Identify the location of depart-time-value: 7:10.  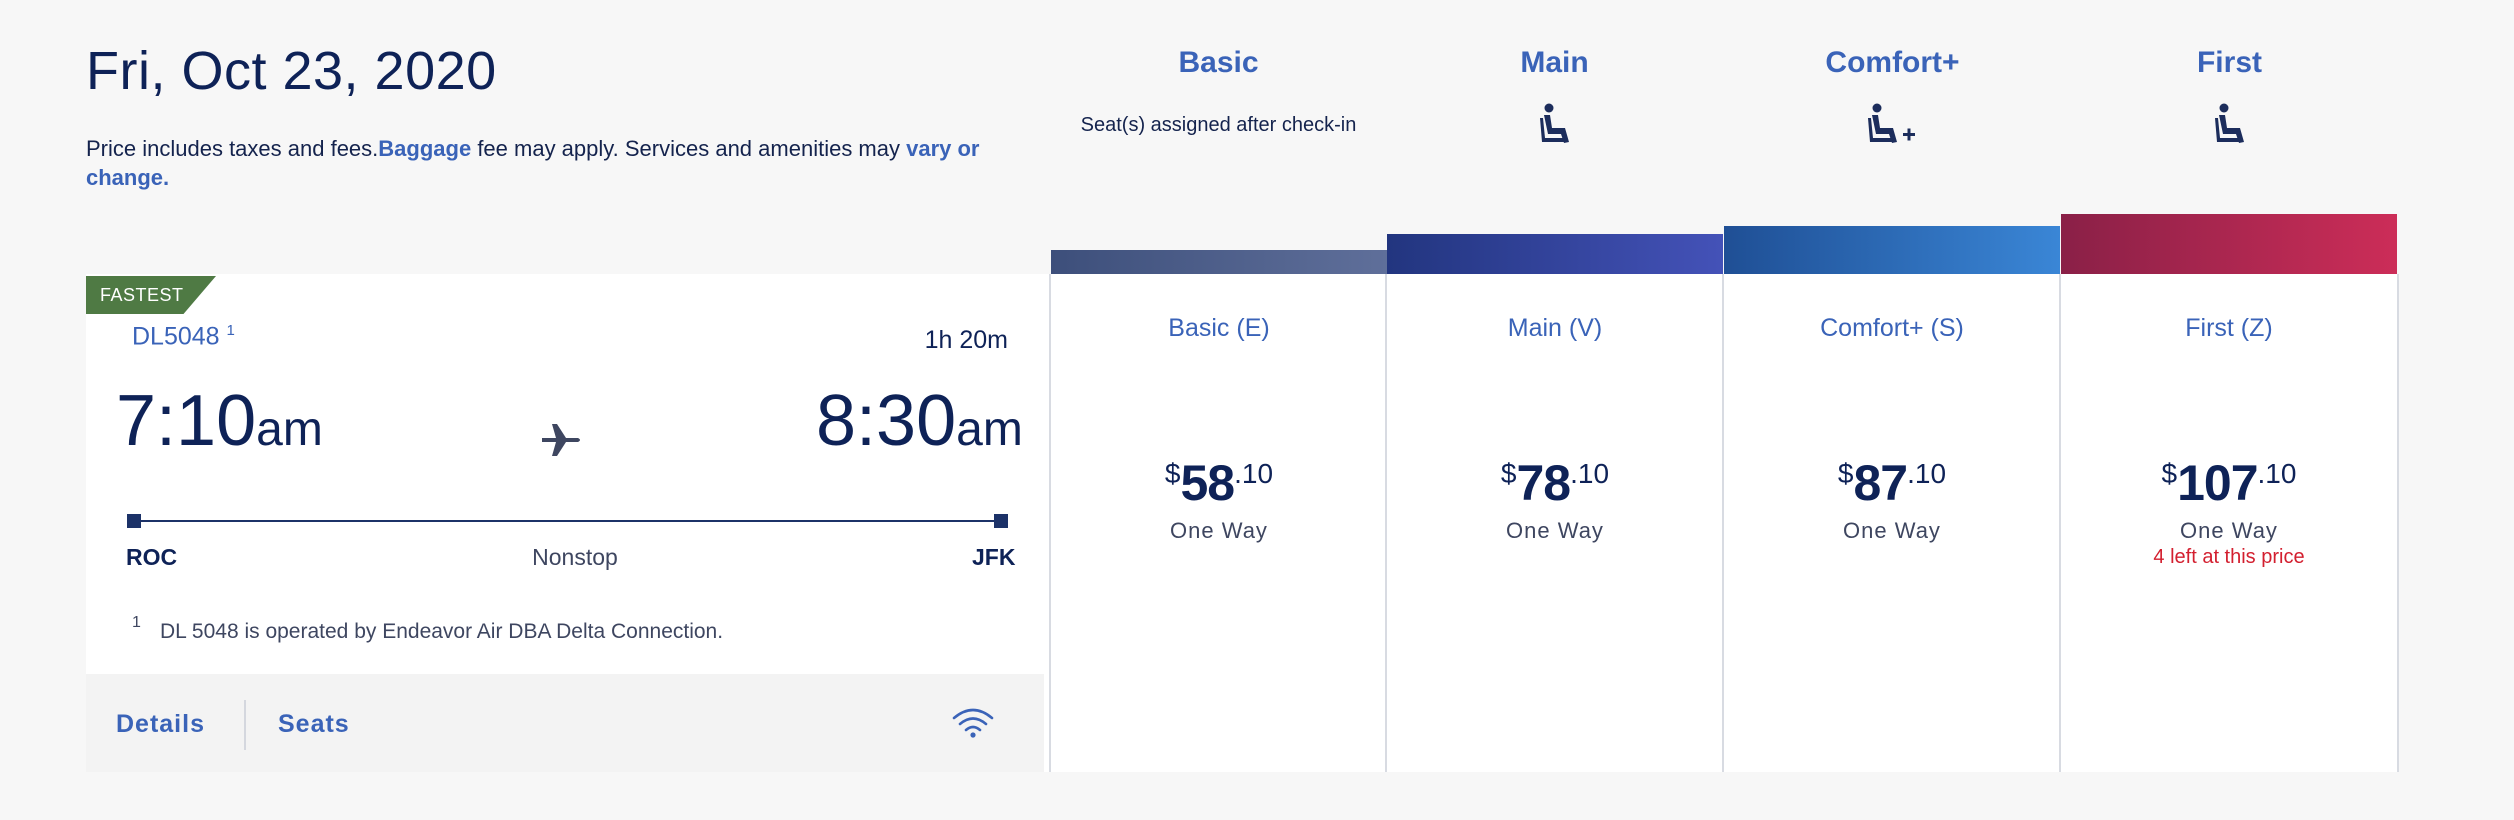
(186, 421).